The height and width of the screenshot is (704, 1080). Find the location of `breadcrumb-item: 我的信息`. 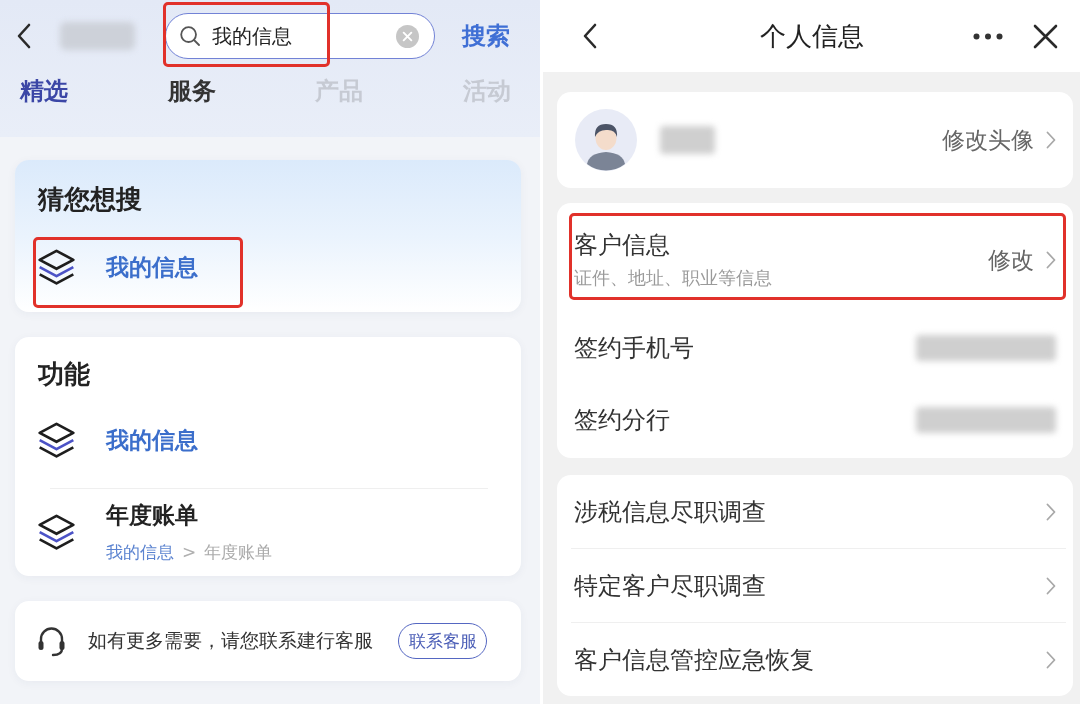

breadcrumb-item: 我的信息 is located at coordinates (140, 552).